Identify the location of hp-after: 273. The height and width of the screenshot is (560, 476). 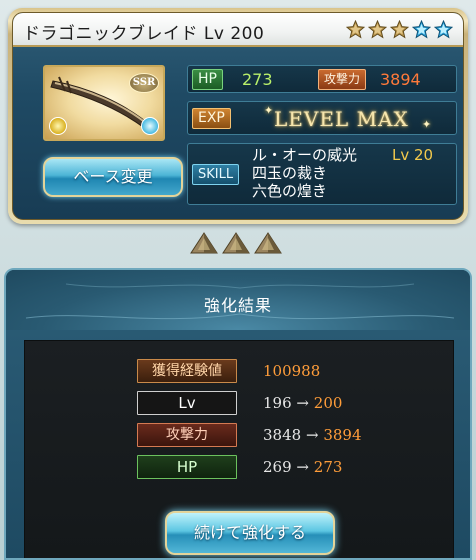
(328, 467).